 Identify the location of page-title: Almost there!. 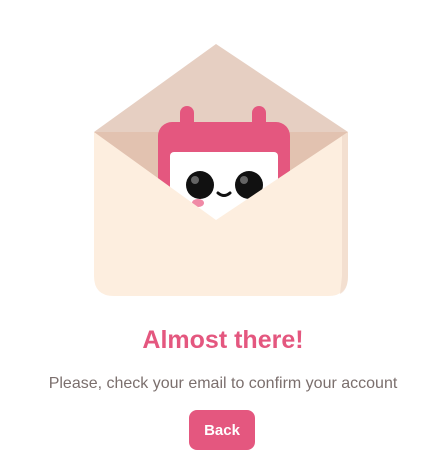
(223, 340).